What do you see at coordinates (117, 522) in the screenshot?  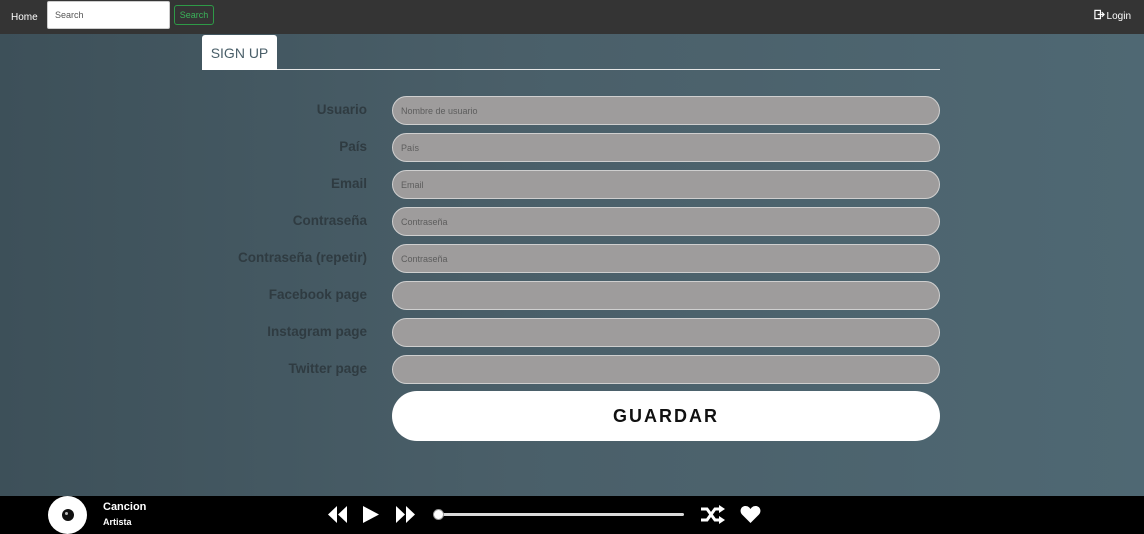 I see `artist-name: Artista` at bounding box center [117, 522].